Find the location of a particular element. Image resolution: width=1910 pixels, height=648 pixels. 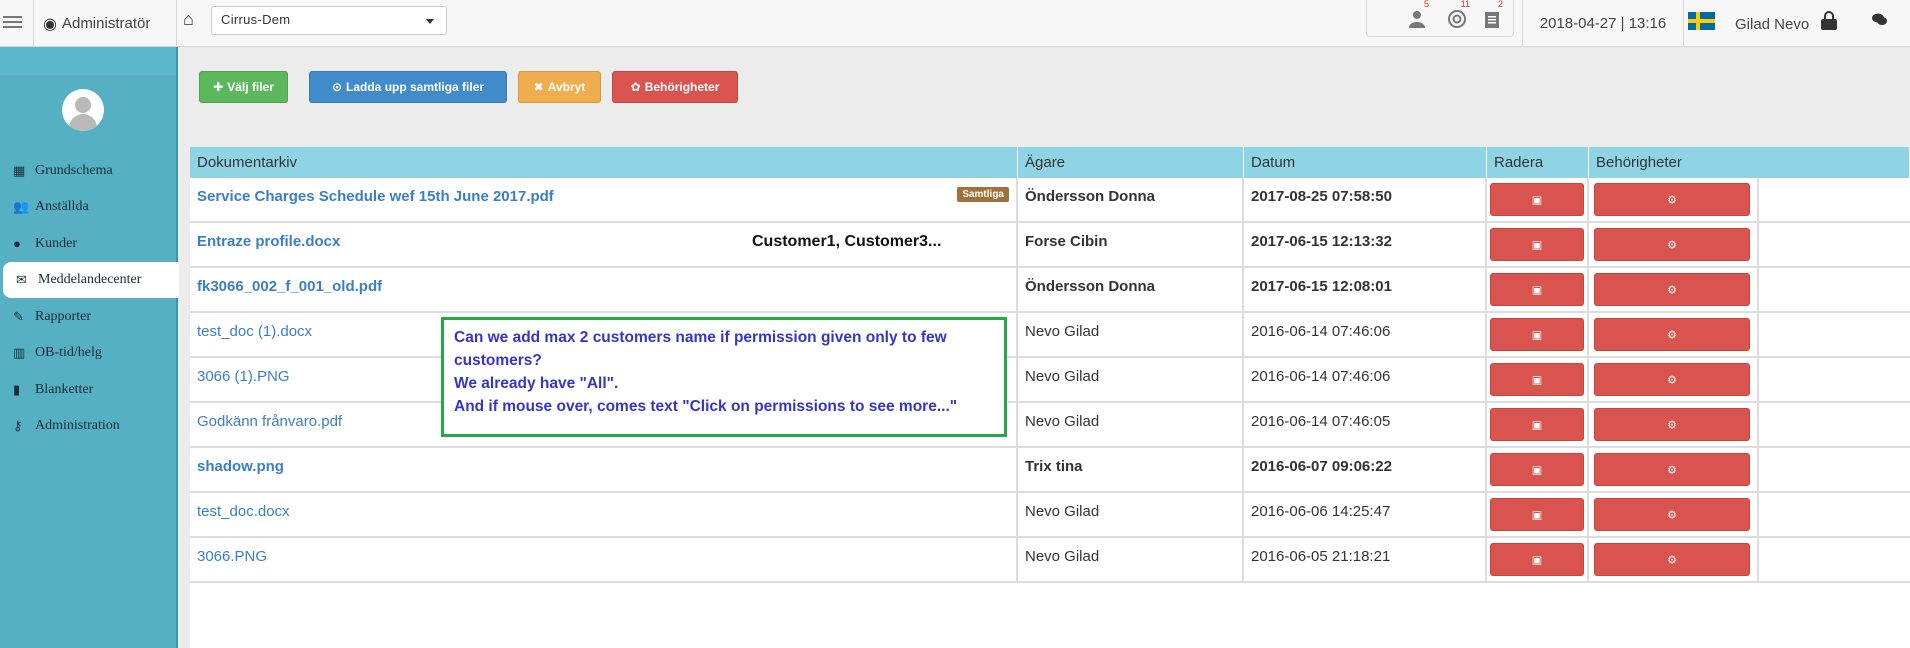

date-cell: 2017-08-25 07:58:50 is located at coordinates (1365, 199).